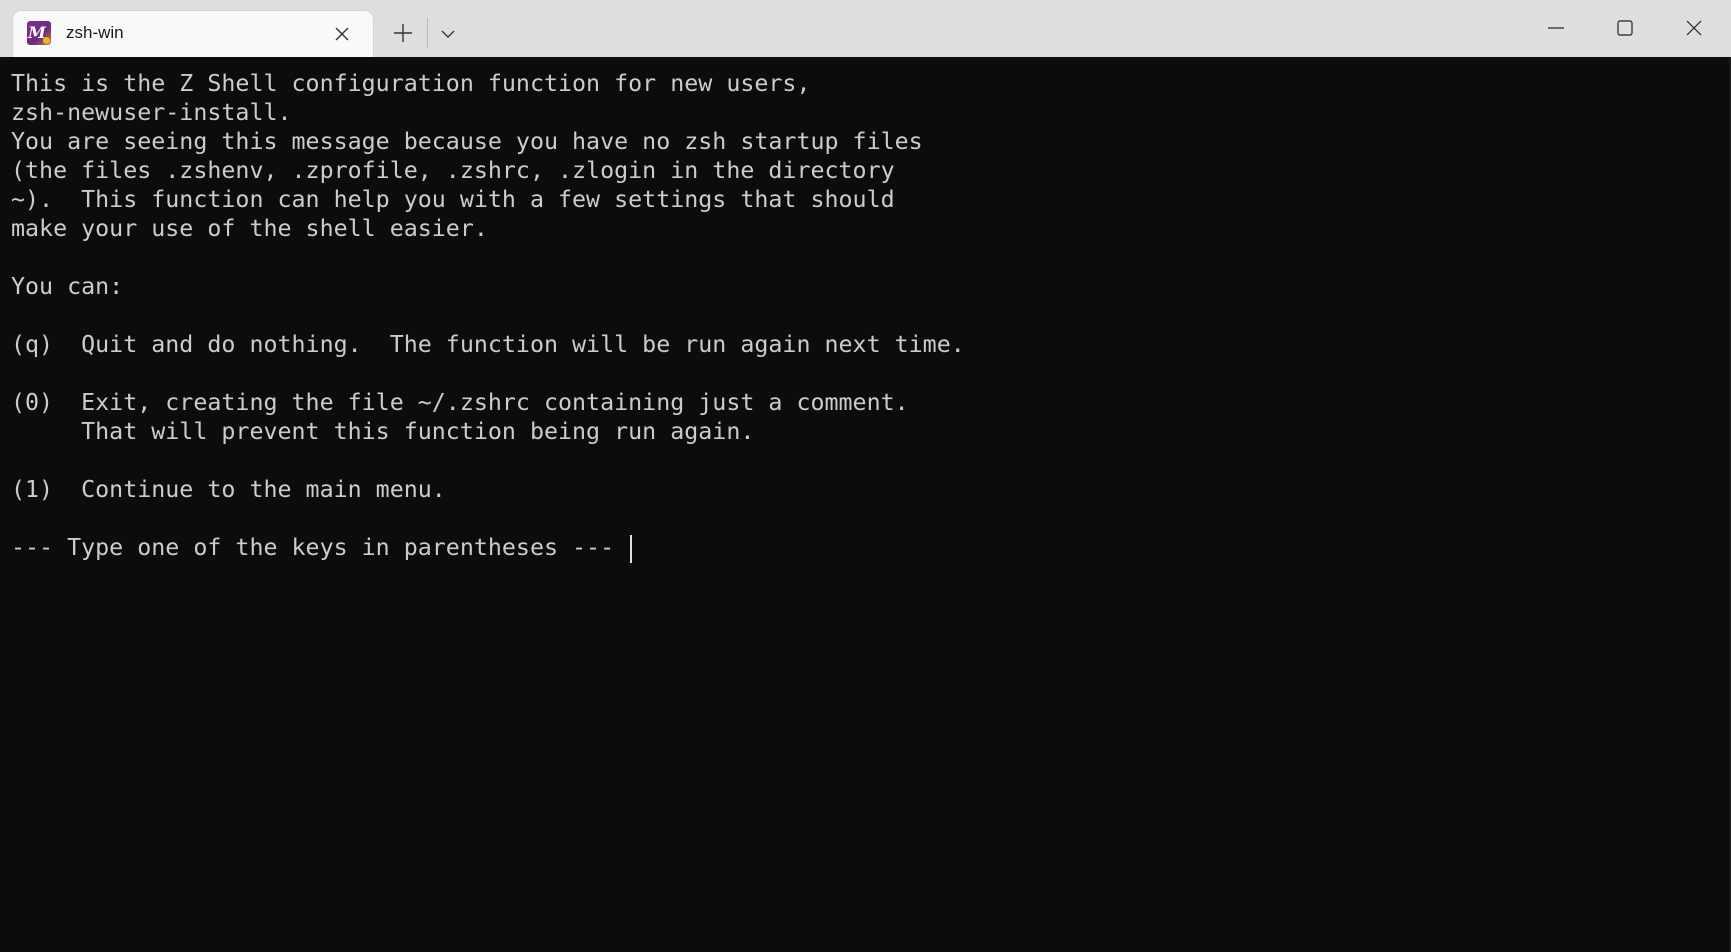  Describe the element at coordinates (46, 40) in the screenshot. I see `app-icon-badge` at that location.